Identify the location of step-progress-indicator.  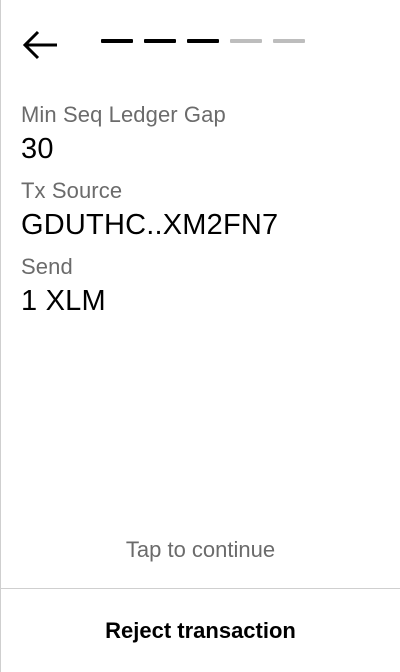
(203, 41).